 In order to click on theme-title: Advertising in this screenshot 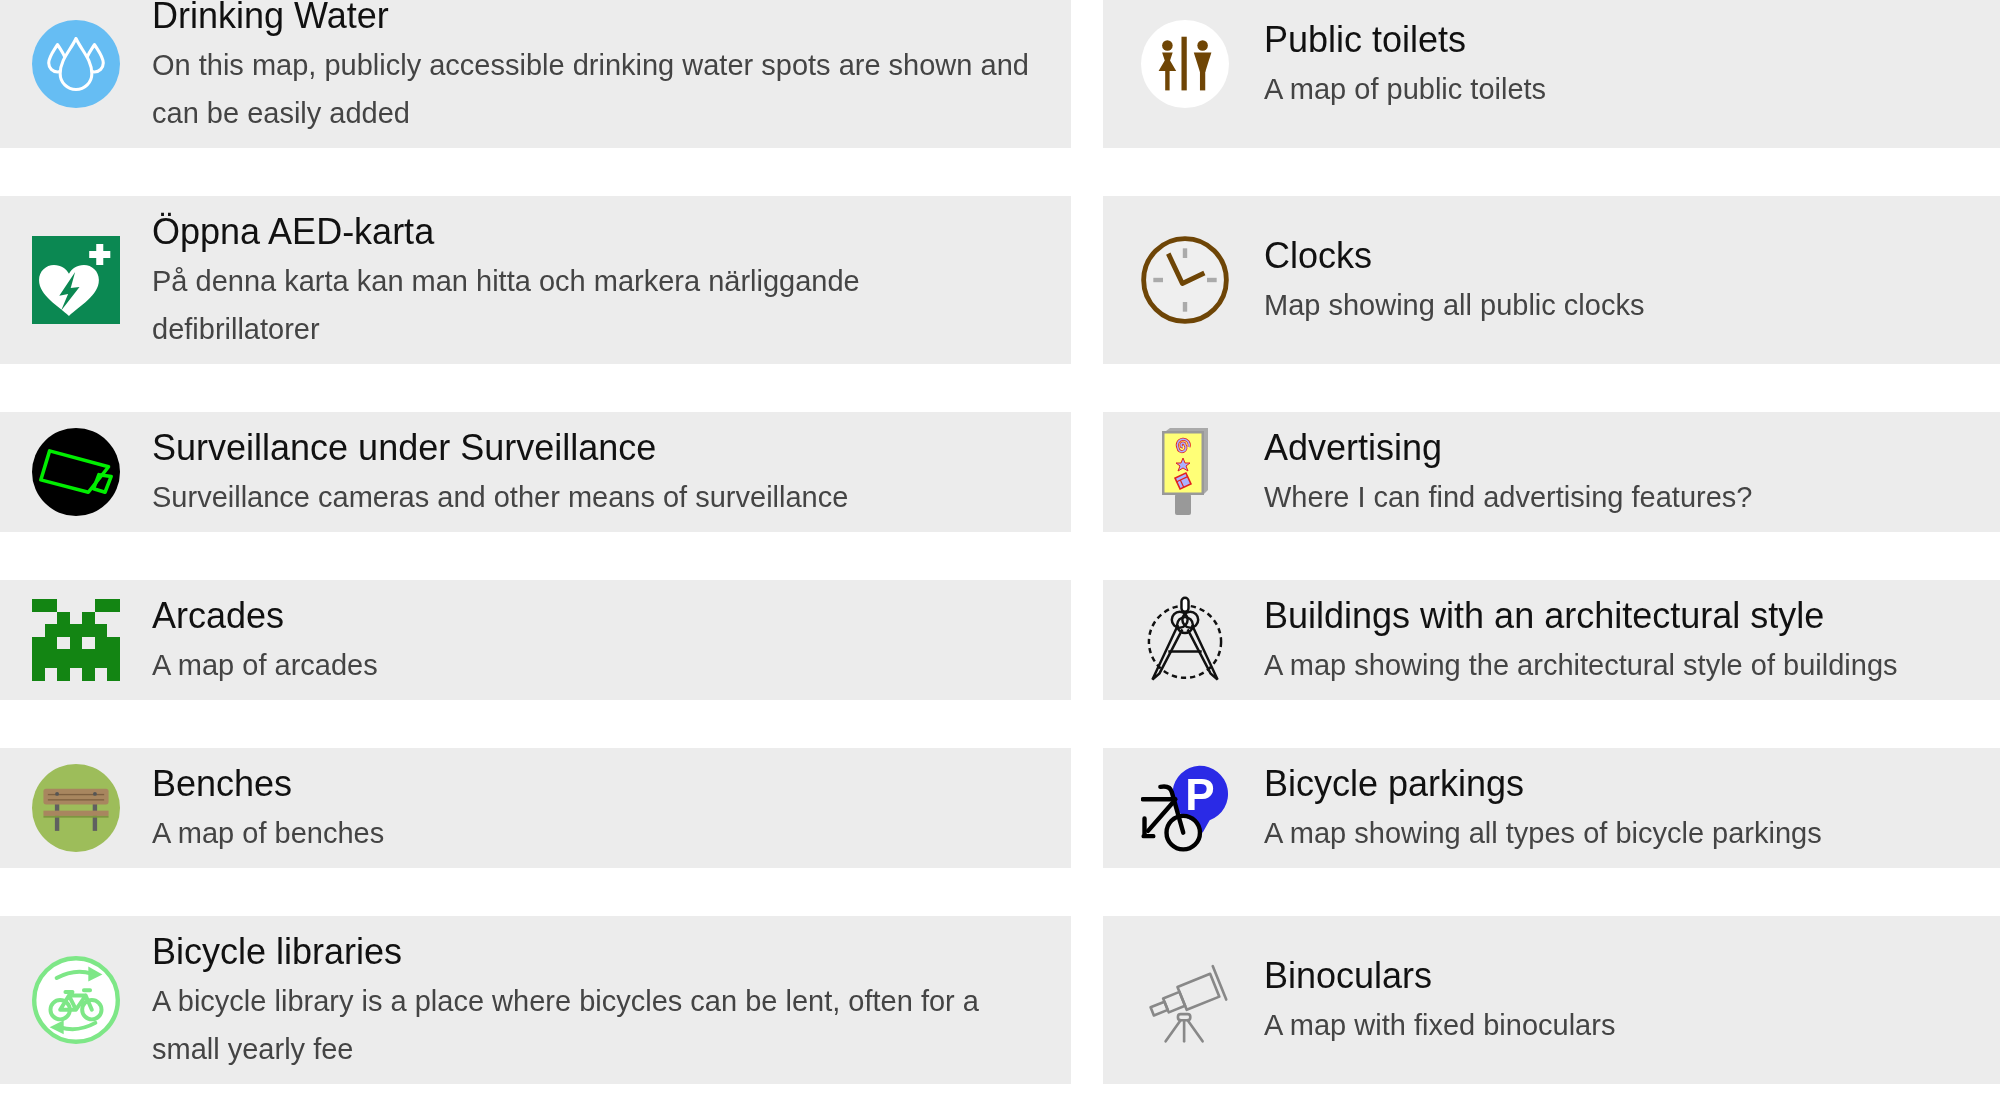, I will do `click(1354, 448)`.